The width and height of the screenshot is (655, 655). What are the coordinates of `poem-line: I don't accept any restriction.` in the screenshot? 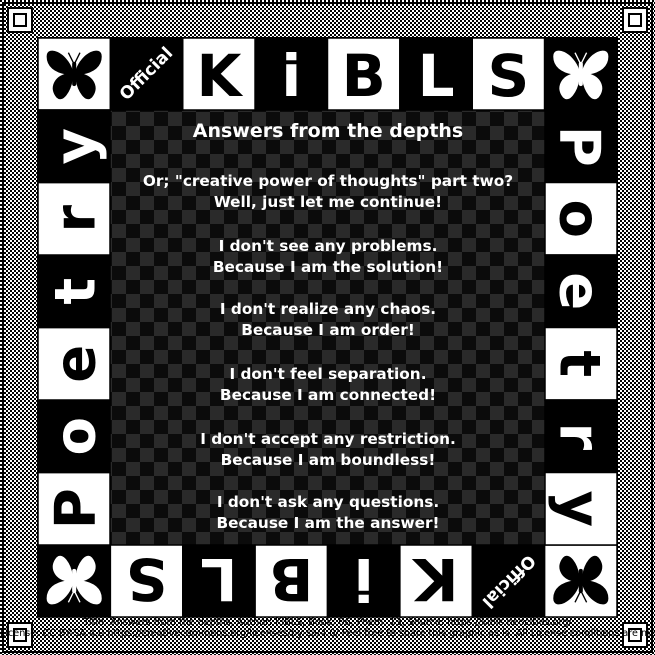 It's located at (328, 439).